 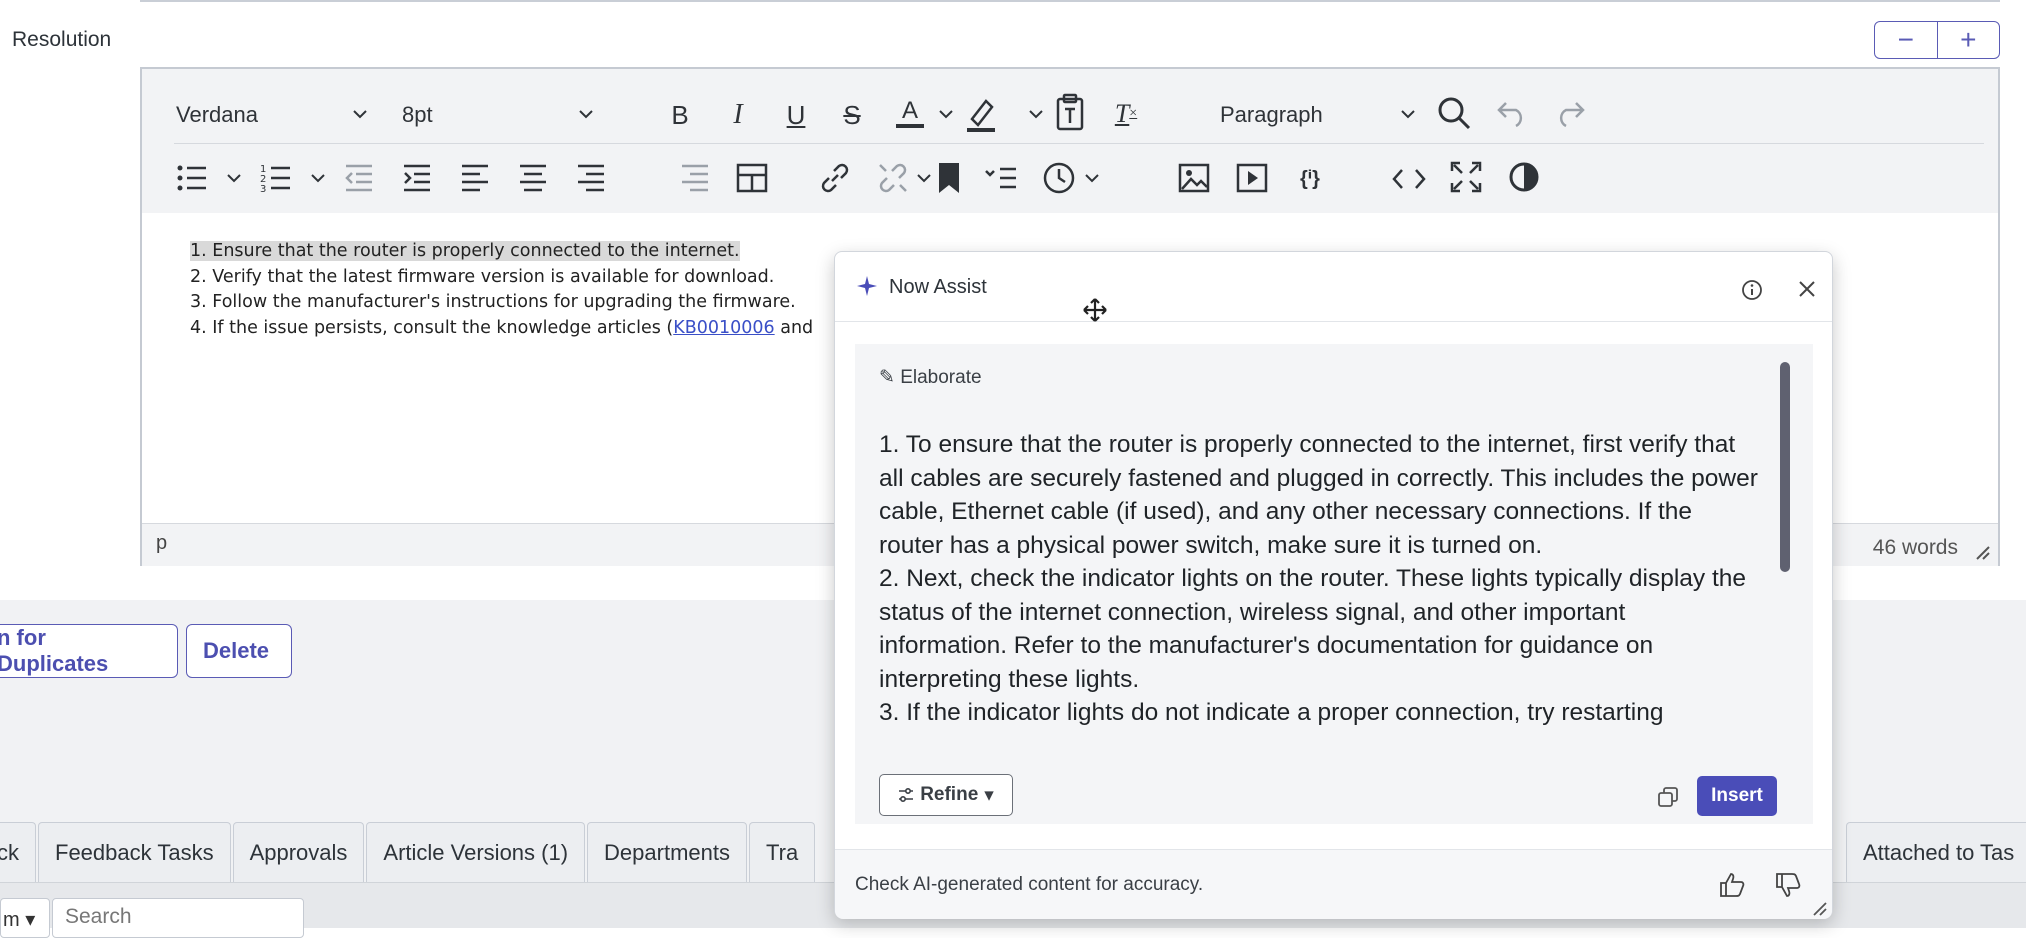 What do you see at coordinates (1752, 290) in the screenshot?
I see `info-icon` at bounding box center [1752, 290].